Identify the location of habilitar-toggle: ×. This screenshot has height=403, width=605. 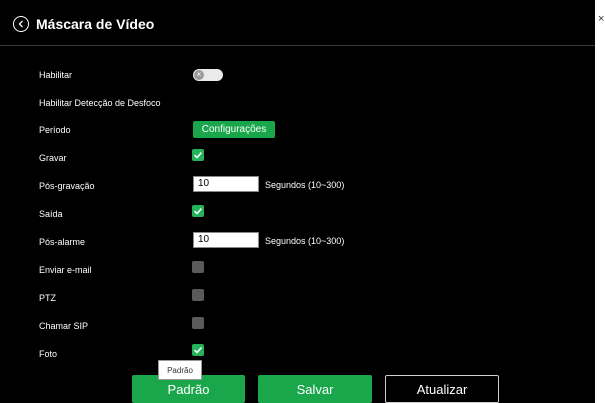
(208, 75).